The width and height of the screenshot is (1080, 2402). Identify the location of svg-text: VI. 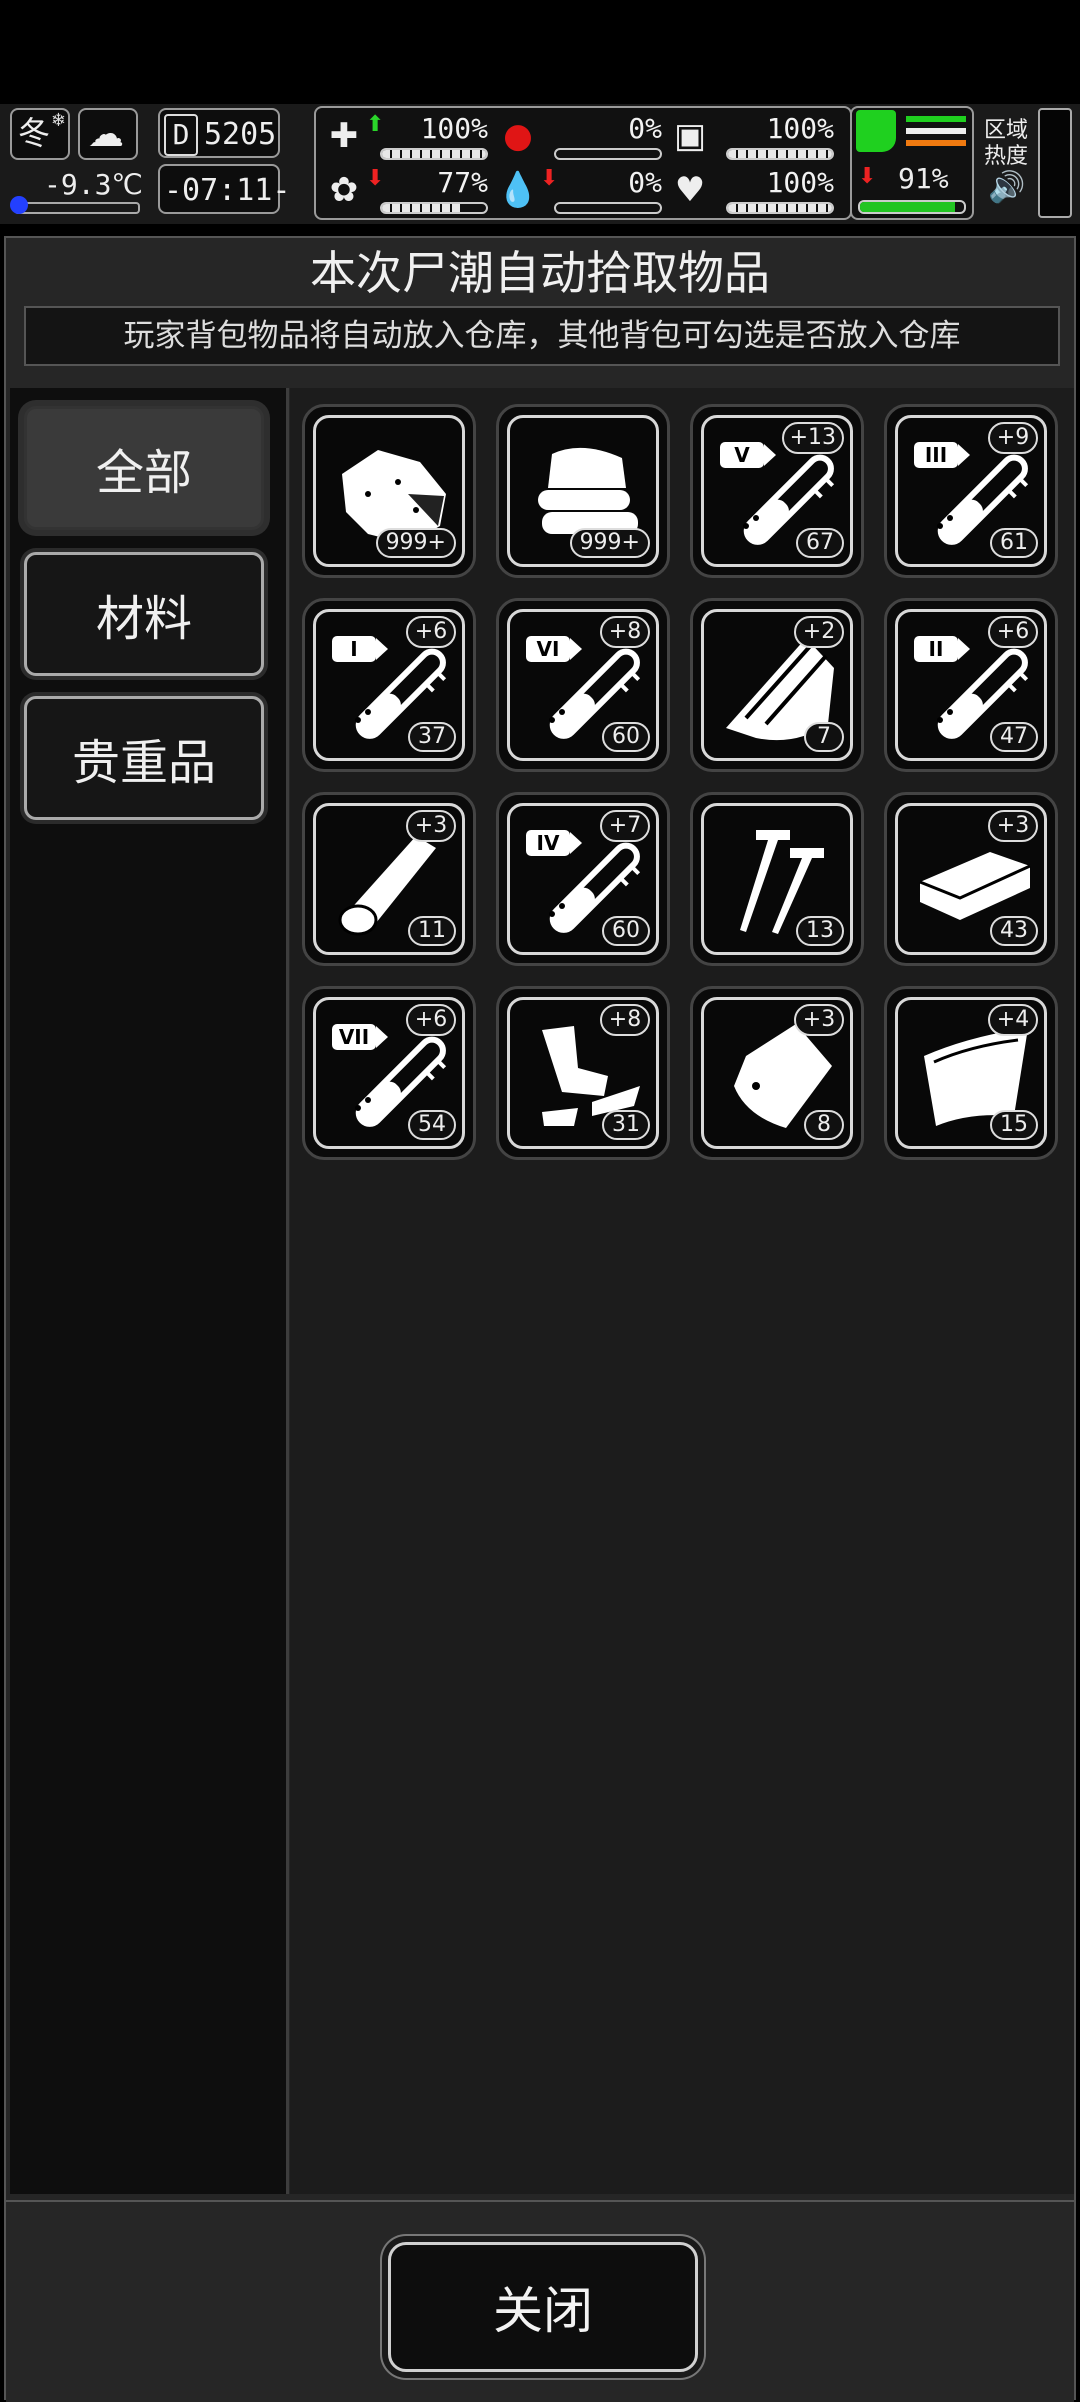
(548, 649).